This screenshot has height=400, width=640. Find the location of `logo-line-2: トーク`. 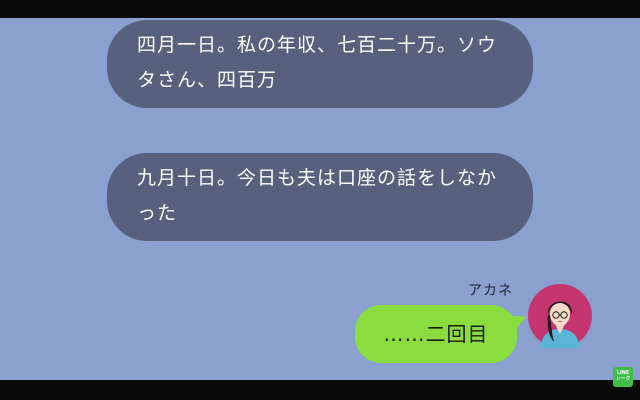

logo-line-2: トーク is located at coordinates (623, 379).